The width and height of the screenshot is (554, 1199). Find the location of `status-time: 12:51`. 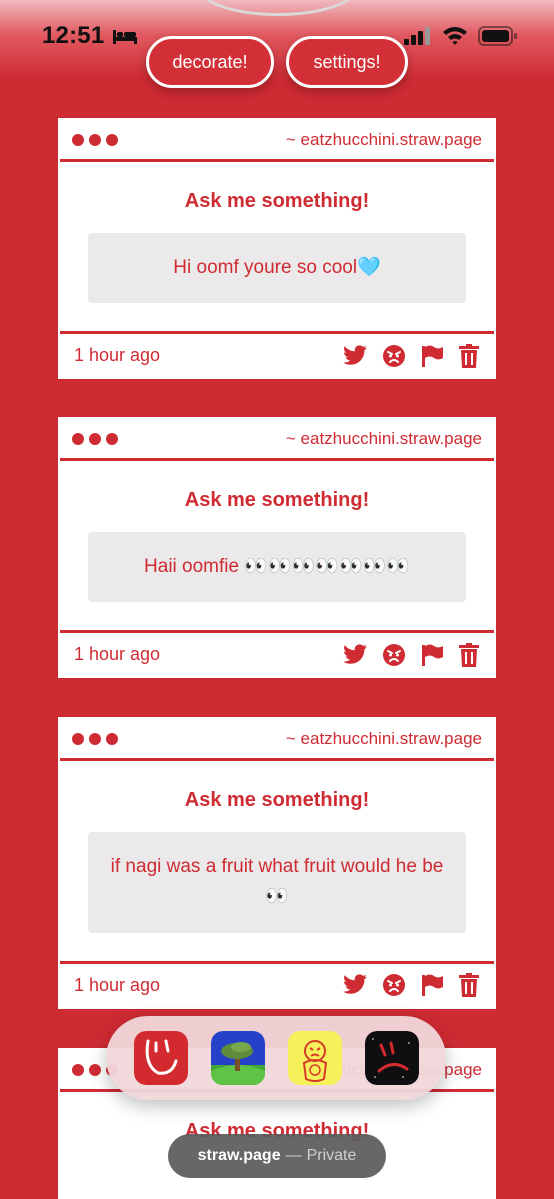

status-time: 12:51 is located at coordinates (73, 35).